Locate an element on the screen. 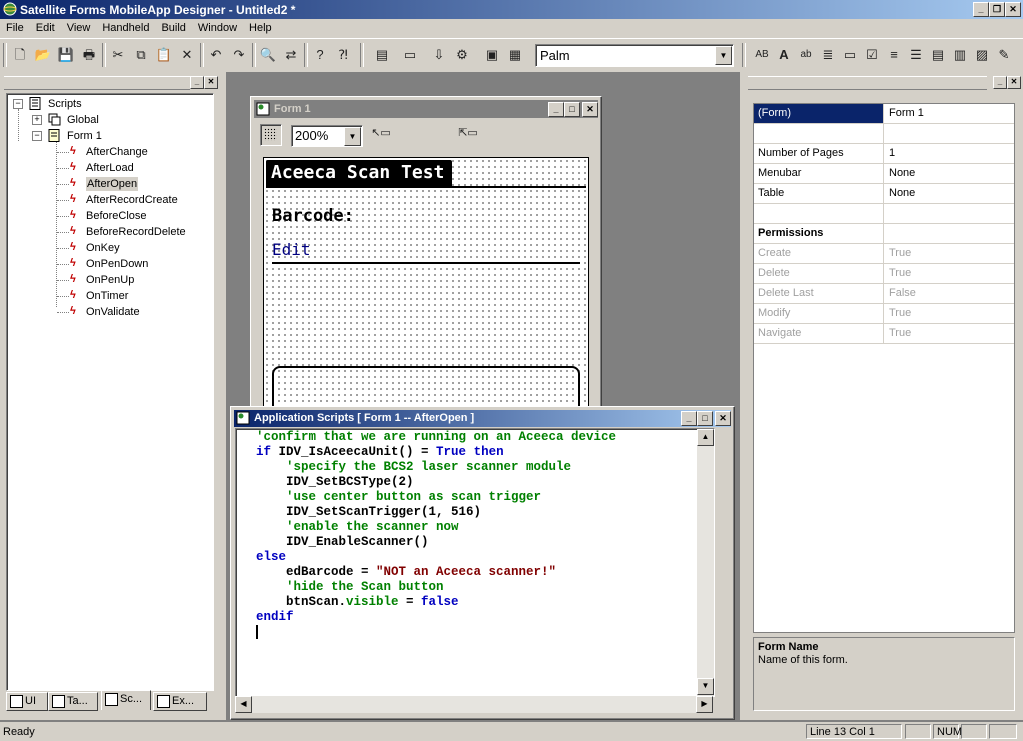 The image size is (1023, 741). horizontal-scrollbar: ◀ ▶ is located at coordinates (474, 704).